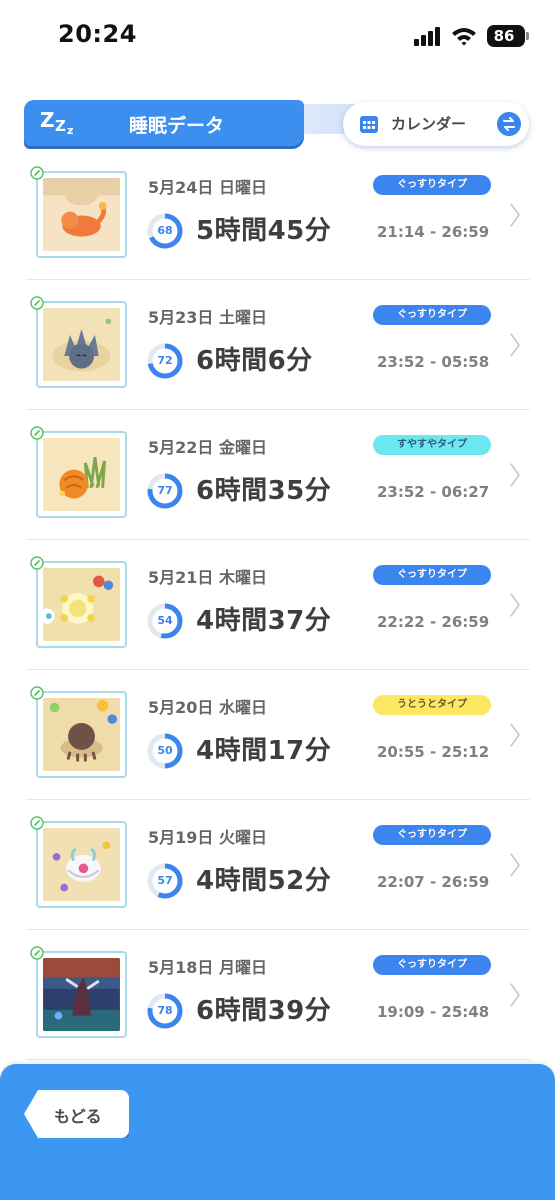  I want to click on sleep-score: 54, so click(165, 620).